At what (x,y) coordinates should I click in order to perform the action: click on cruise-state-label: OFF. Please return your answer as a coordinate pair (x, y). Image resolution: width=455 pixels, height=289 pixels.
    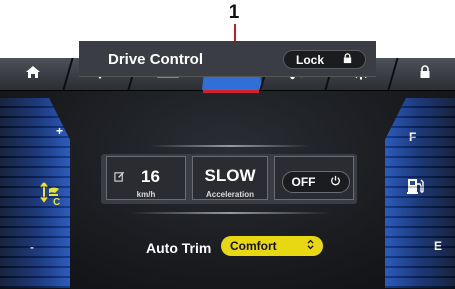
    Looking at the image, I should click on (303, 182).